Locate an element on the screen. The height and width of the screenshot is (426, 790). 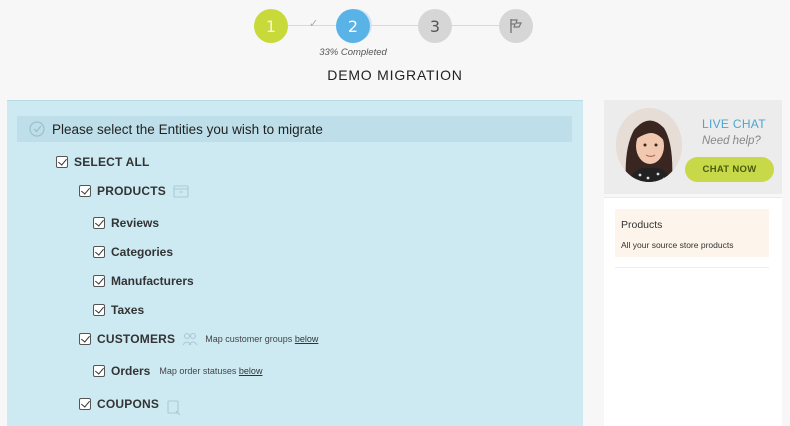
customers-note: Map customer groups below is located at coordinates (261, 339).